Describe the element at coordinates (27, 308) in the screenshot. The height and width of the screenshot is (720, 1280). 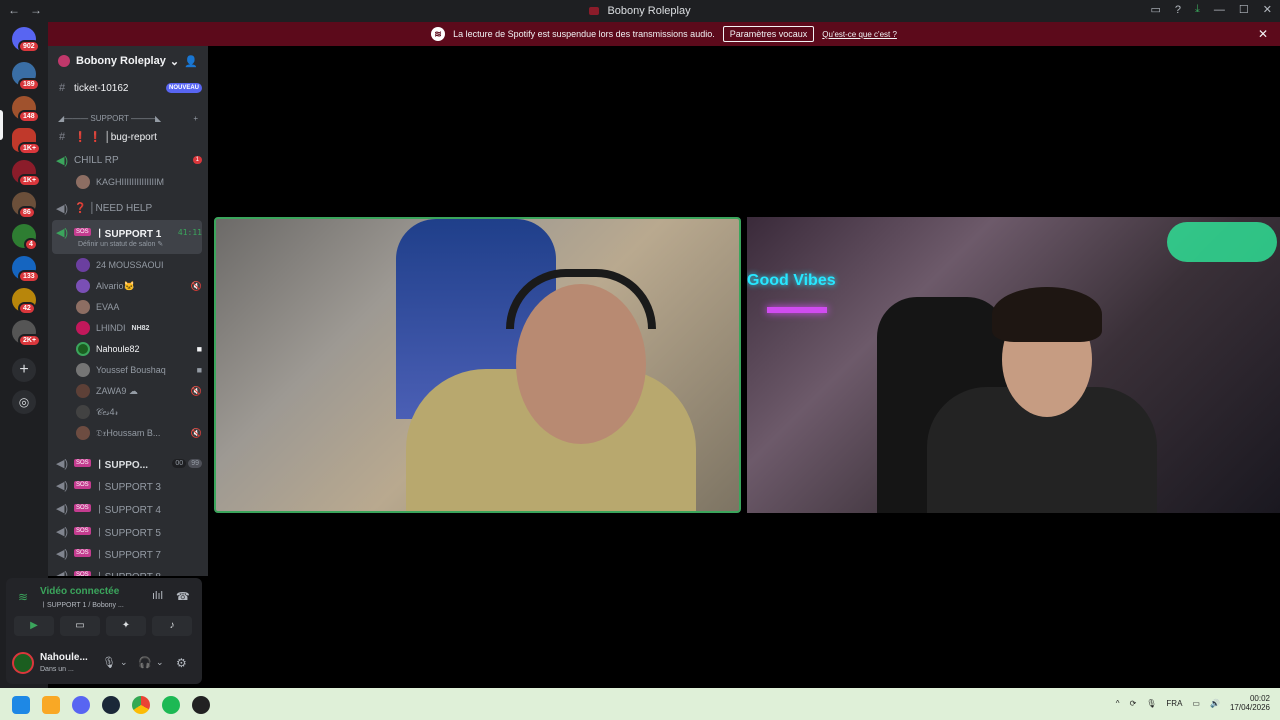
I see `server-badge: 42` at that location.